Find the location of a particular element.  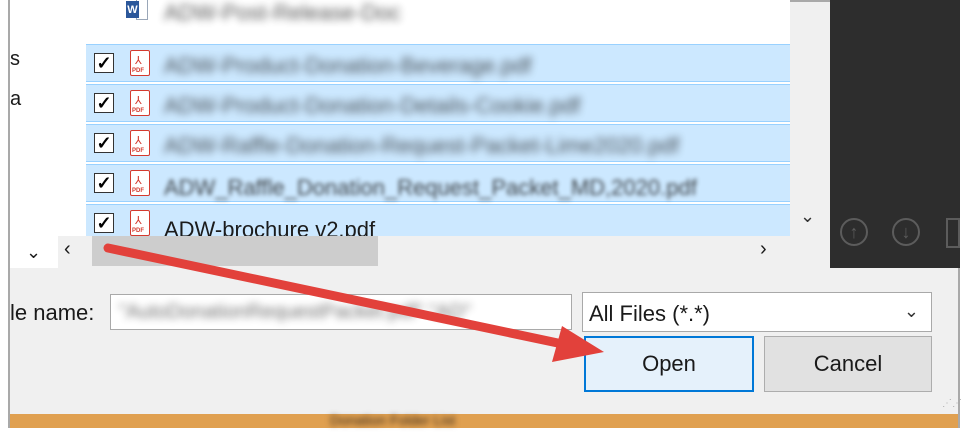

open-button: Open is located at coordinates (669, 364).